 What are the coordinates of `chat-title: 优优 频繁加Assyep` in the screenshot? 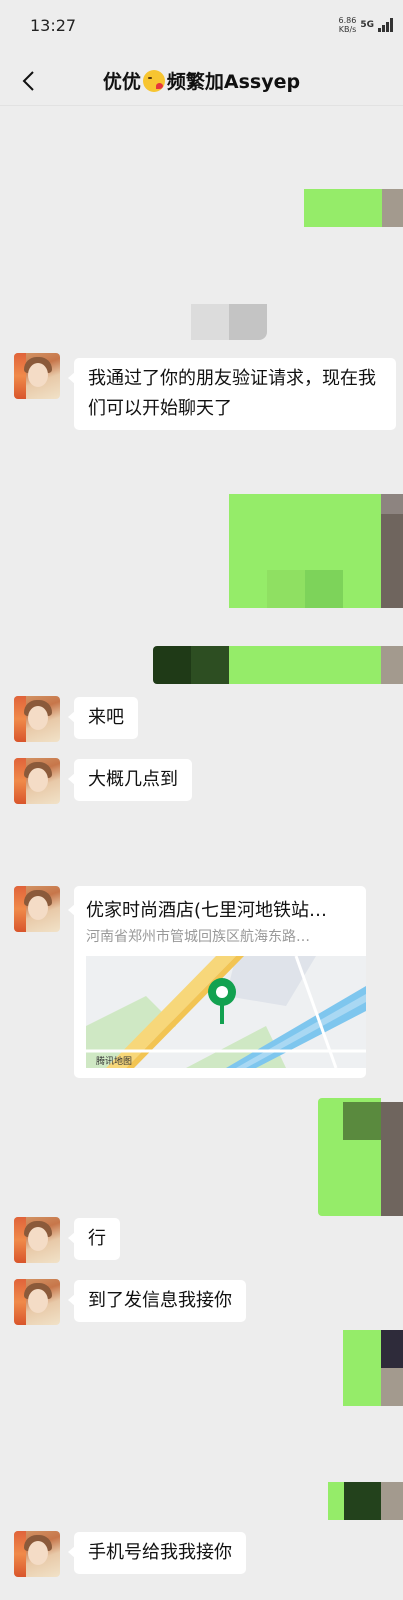 It's located at (201, 81).